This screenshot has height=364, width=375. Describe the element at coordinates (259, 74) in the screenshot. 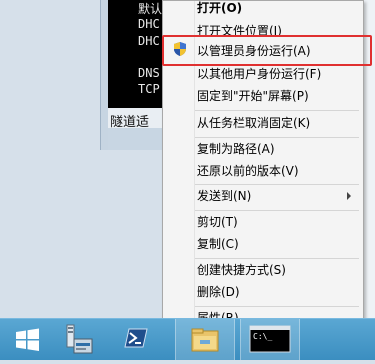

I see `menu-item-run-as-other-user: 以其他用户身份运行(F)` at that location.